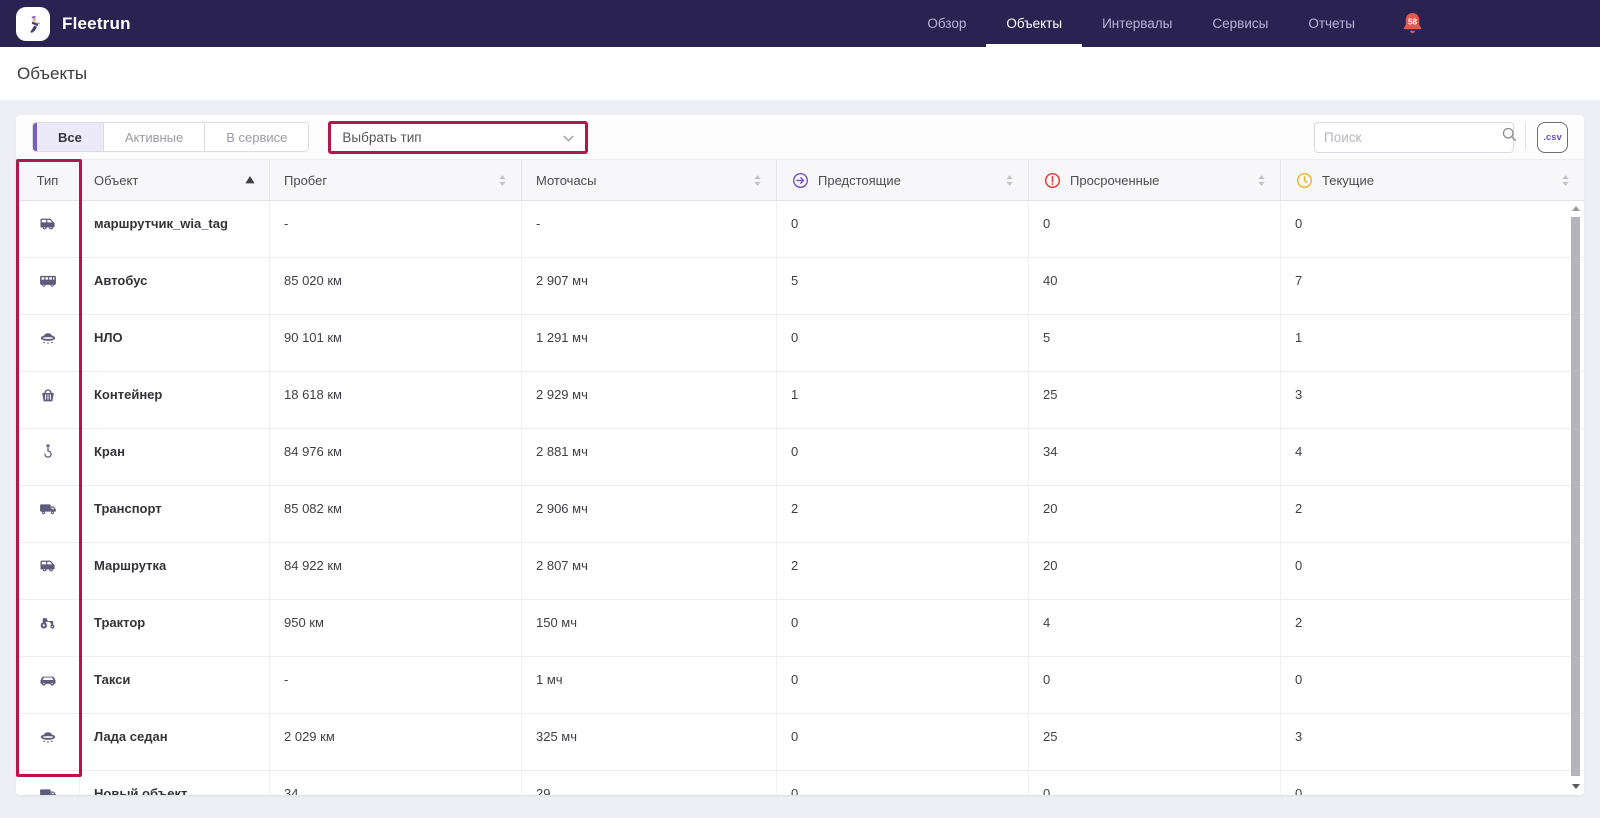  Describe the element at coordinates (1525, 137) in the screenshot. I see `toolbar-divider` at that location.